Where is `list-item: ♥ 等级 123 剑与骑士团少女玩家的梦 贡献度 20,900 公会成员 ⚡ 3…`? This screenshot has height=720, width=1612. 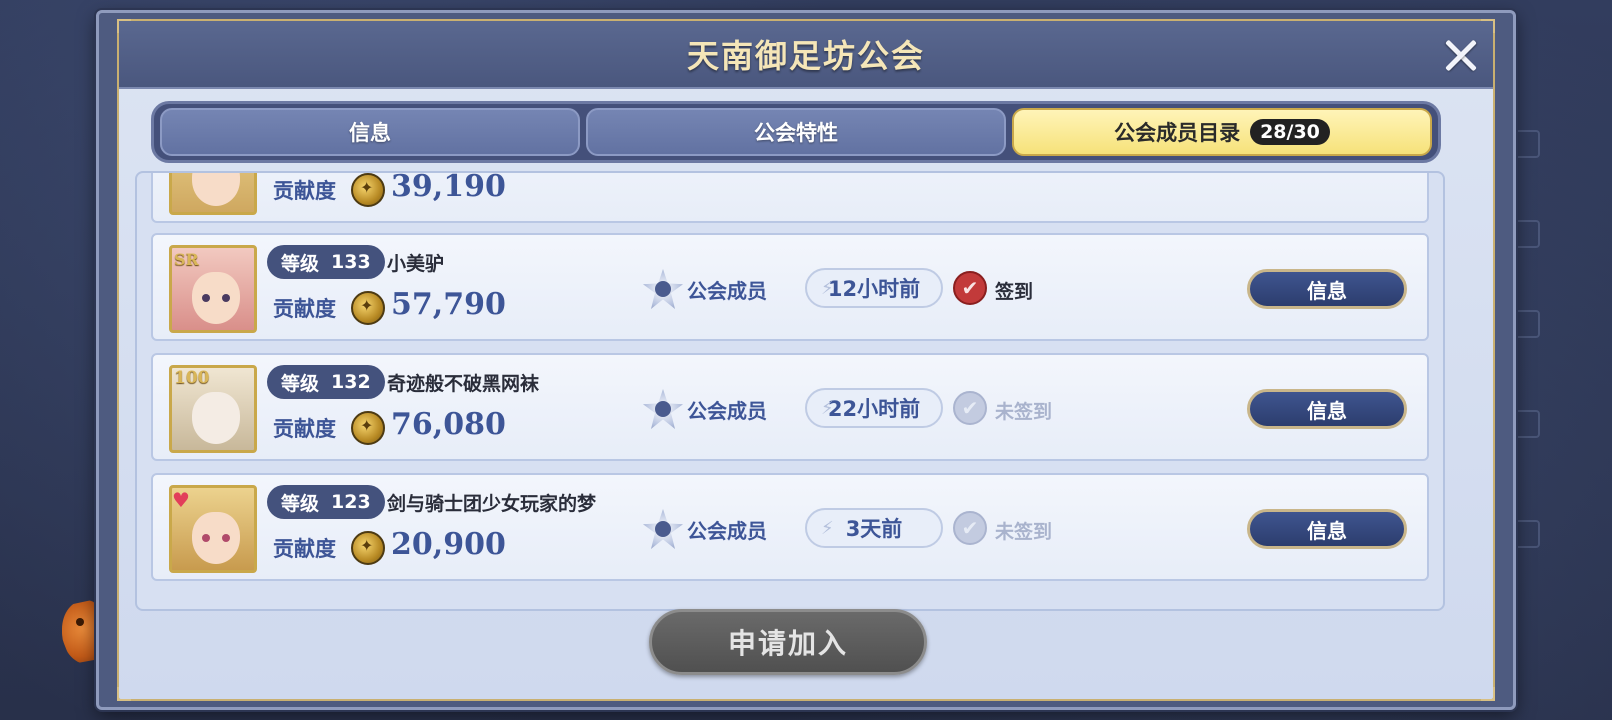 list-item: ♥ 等级 123 剑与骑士团少女玩家的梦 贡献度 20,900 公会成员 ⚡ 3… is located at coordinates (790, 527).